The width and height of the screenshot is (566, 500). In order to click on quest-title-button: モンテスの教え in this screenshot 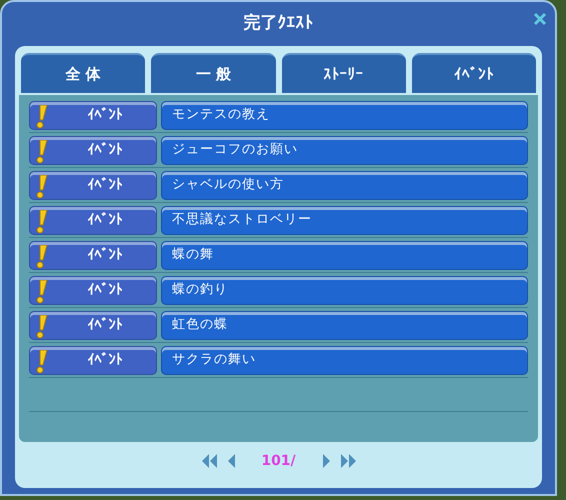, I will do `click(344, 115)`.